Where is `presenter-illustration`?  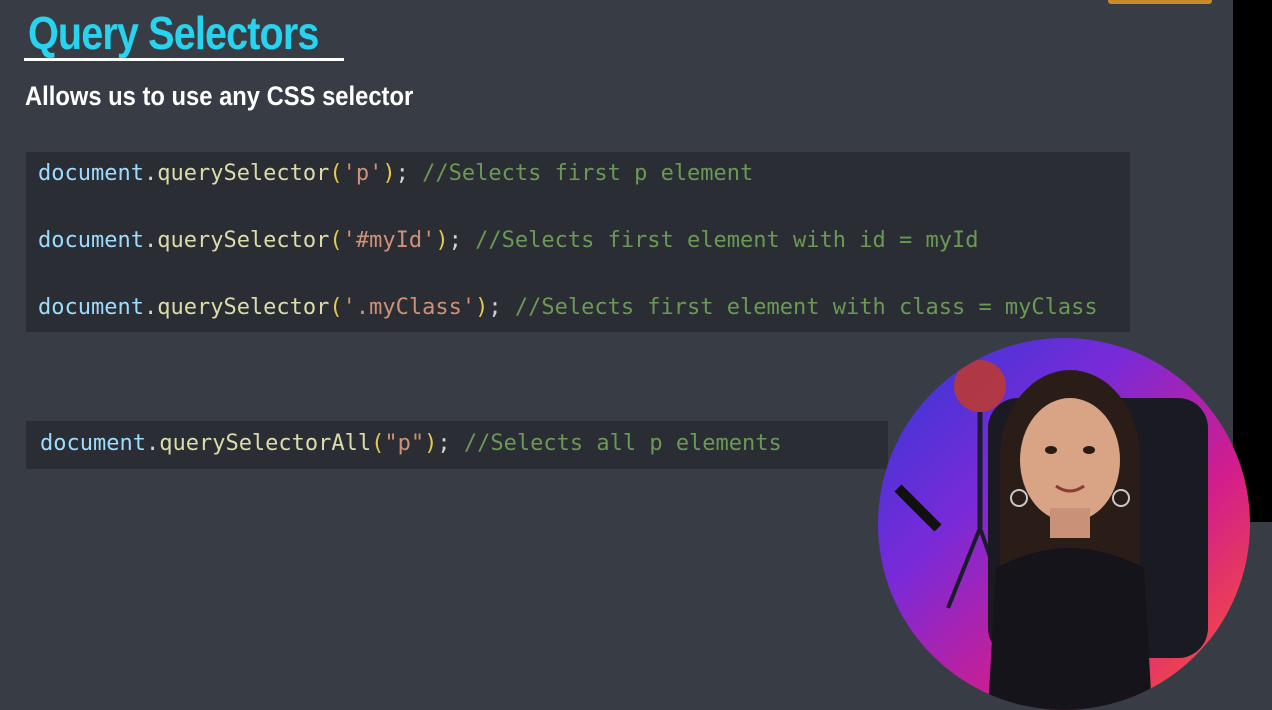 presenter-illustration is located at coordinates (1051, 535).